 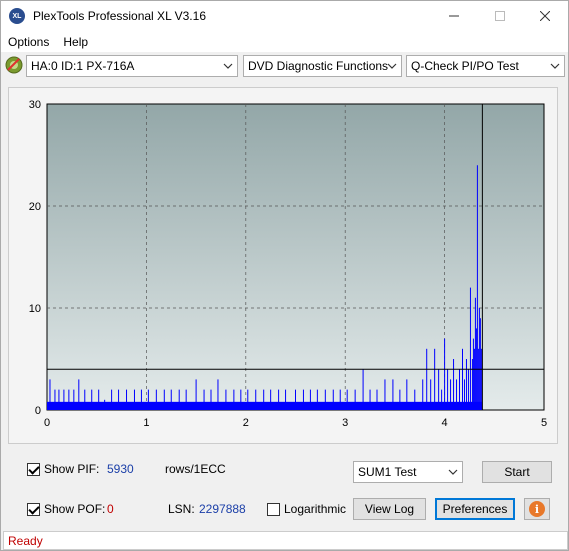 What do you see at coordinates (83, 66) in the screenshot?
I see `drive-select-value: HA:0 ID:1 PX-716A` at bounding box center [83, 66].